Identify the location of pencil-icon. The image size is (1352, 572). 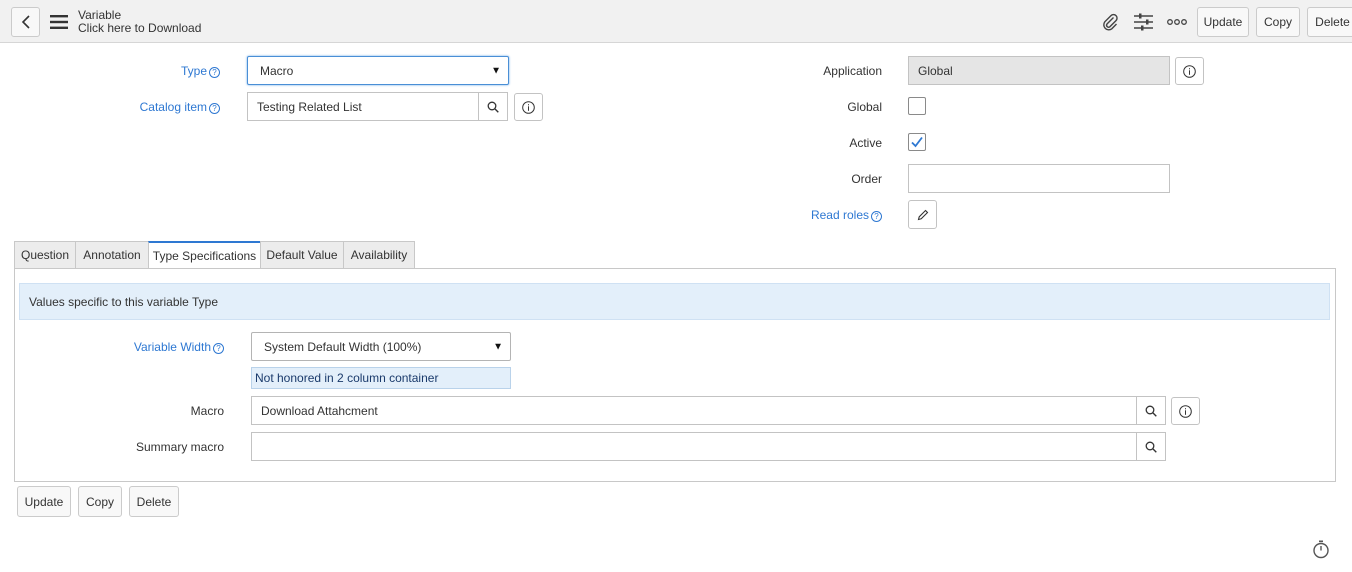
(922, 214).